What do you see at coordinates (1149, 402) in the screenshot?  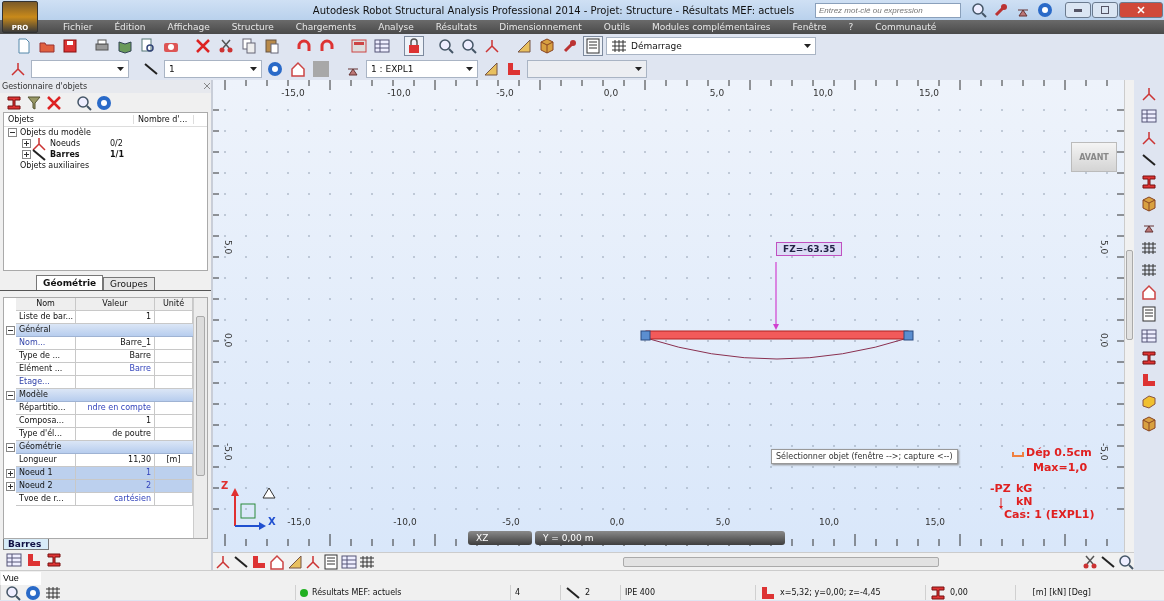 I see `block-icon` at bounding box center [1149, 402].